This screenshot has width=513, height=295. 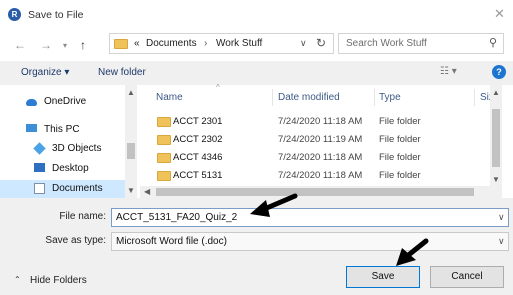 What do you see at coordinates (218, 87) in the screenshot?
I see `sort-indicator-icon: ^` at bounding box center [218, 87].